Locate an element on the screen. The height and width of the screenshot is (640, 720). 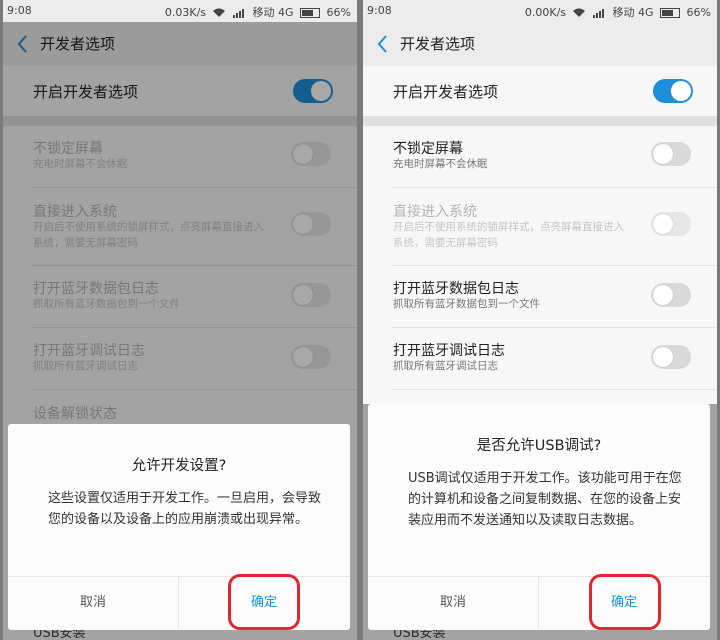
item-title: 打开蓝牙调试日志 is located at coordinates (449, 351).